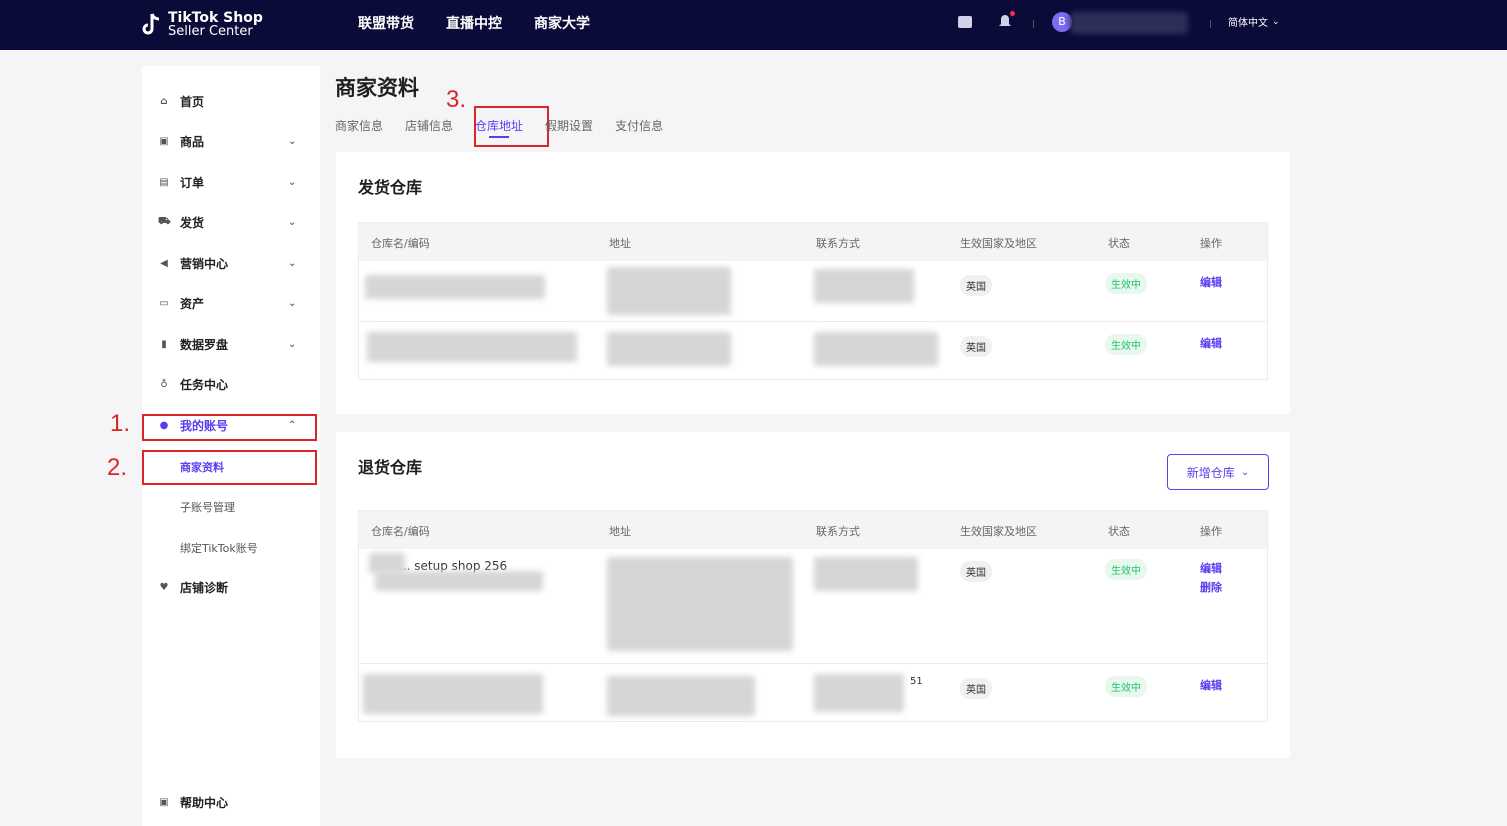  I want to click on sidebar-item-products: ▣ 商品 ⌄, so click(231, 141).